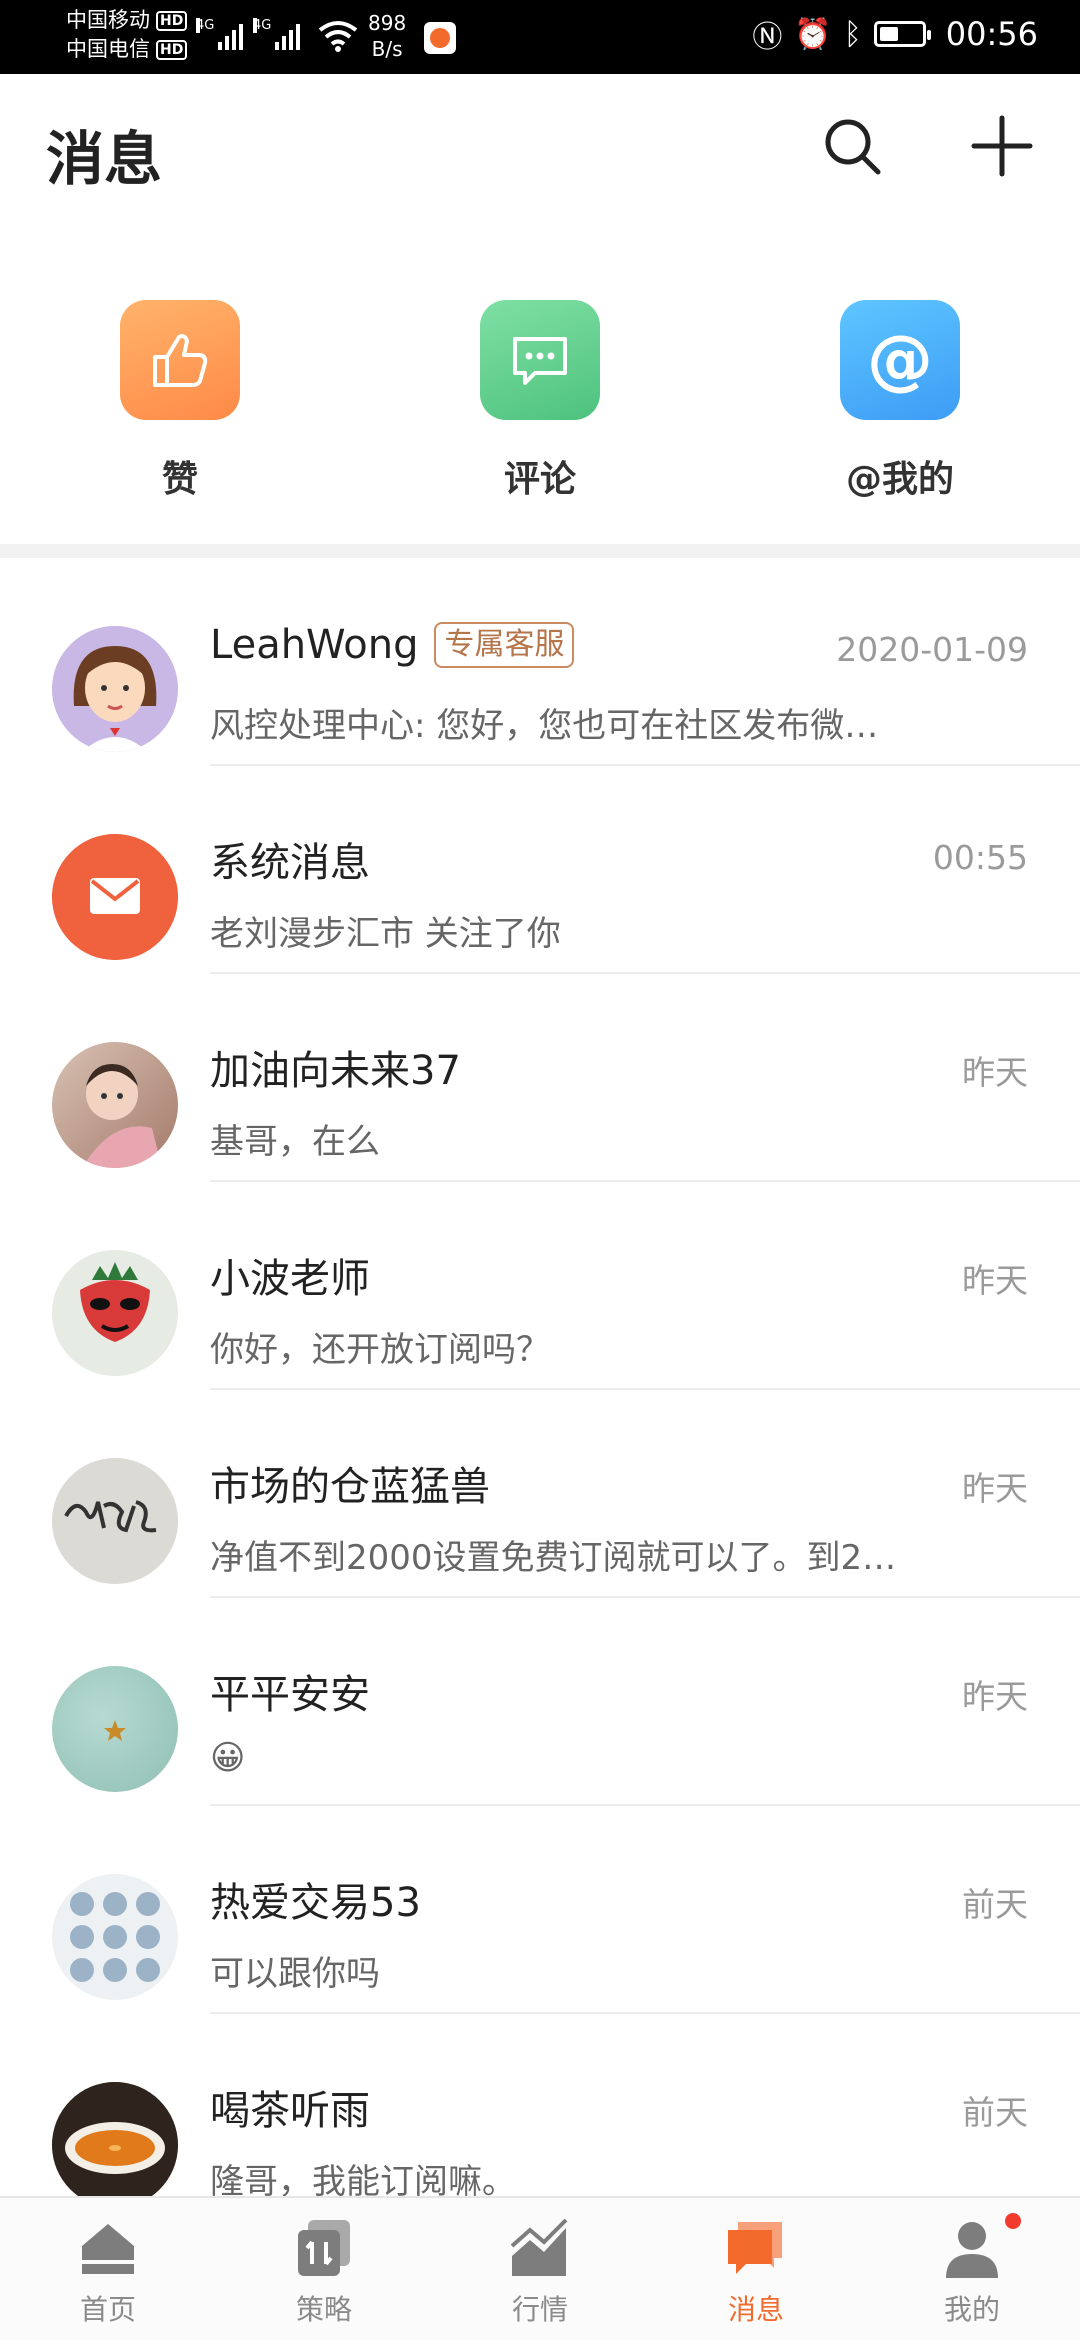  What do you see at coordinates (380, 1350) in the screenshot?
I see `message-preview: 你好，还开放订阅吗？` at bounding box center [380, 1350].